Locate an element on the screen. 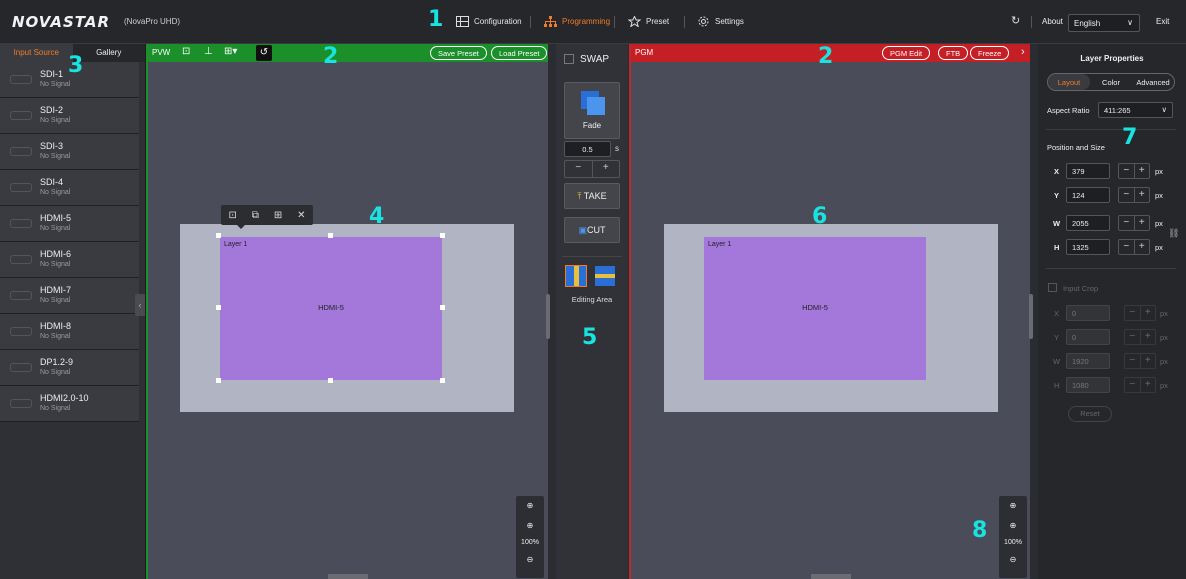 The height and width of the screenshot is (579, 1186). fit-screen-icon: ⊞▾ is located at coordinates (230, 51).